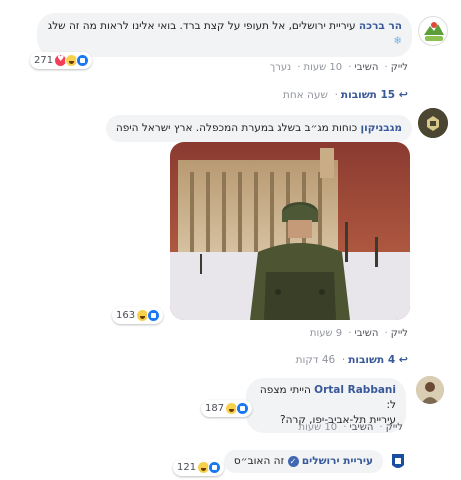 Image resolution: width=461 pixels, height=480 pixels. I want to click on reaction-count: 187, so click(215, 408).